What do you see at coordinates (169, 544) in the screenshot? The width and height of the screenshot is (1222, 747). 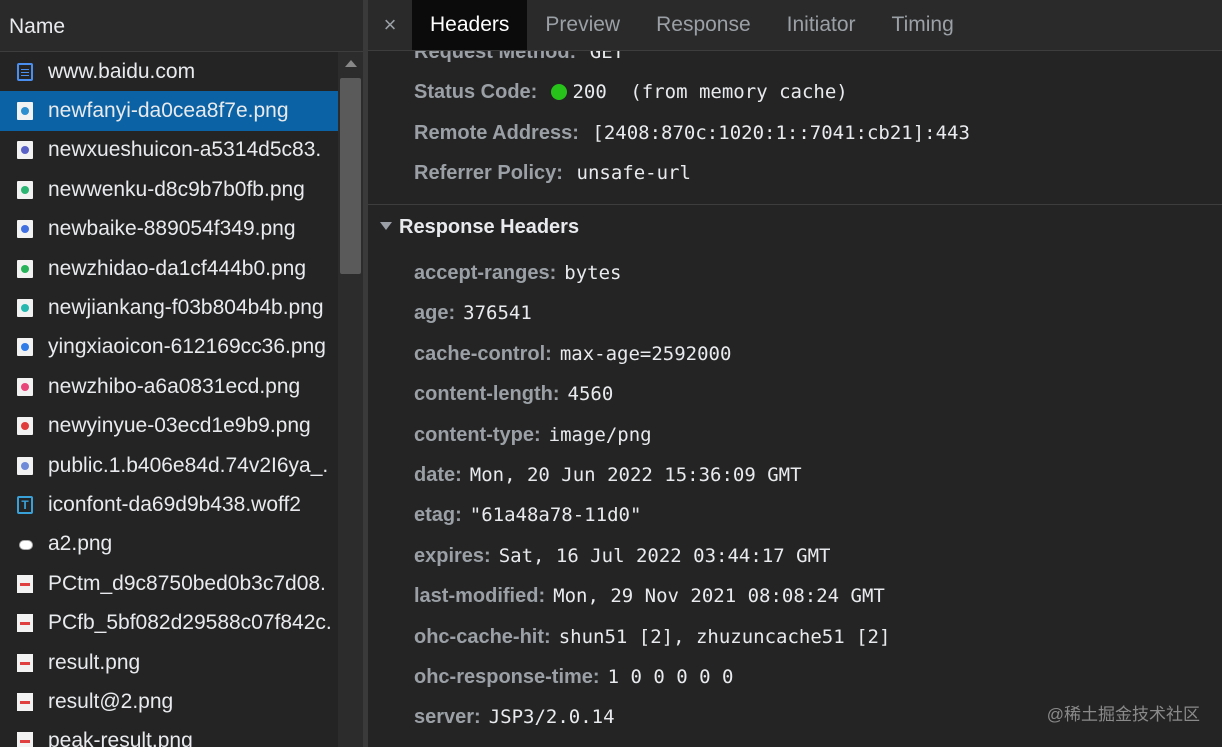 I see `request-list-item: a2.png` at bounding box center [169, 544].